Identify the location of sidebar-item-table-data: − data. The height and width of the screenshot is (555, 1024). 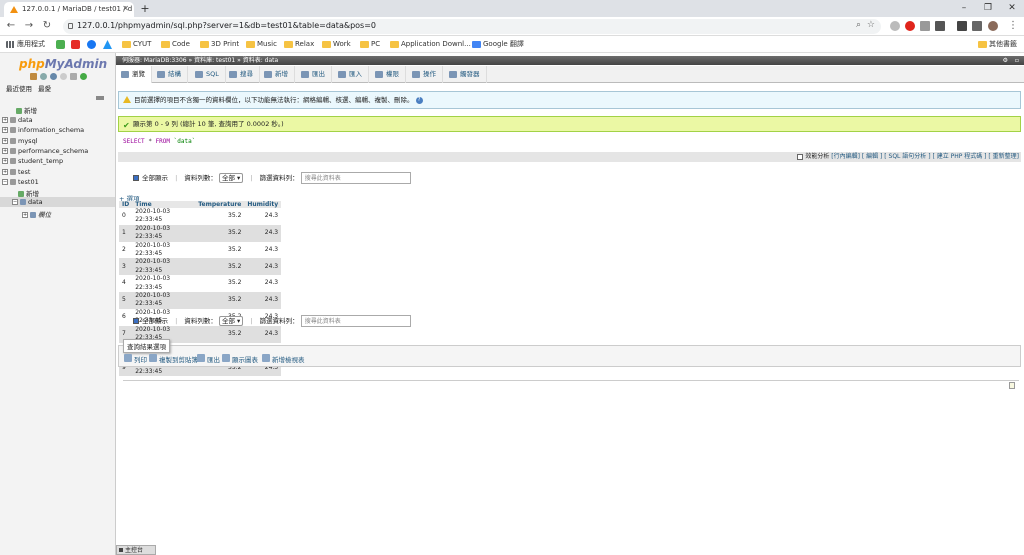
(27, 202).